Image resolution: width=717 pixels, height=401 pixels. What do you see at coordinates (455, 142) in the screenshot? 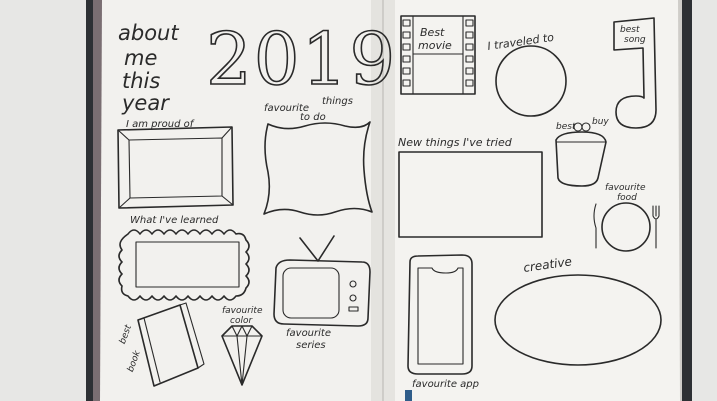
I see `tried-label: New things I've tried` at bounding box center [455, 142].